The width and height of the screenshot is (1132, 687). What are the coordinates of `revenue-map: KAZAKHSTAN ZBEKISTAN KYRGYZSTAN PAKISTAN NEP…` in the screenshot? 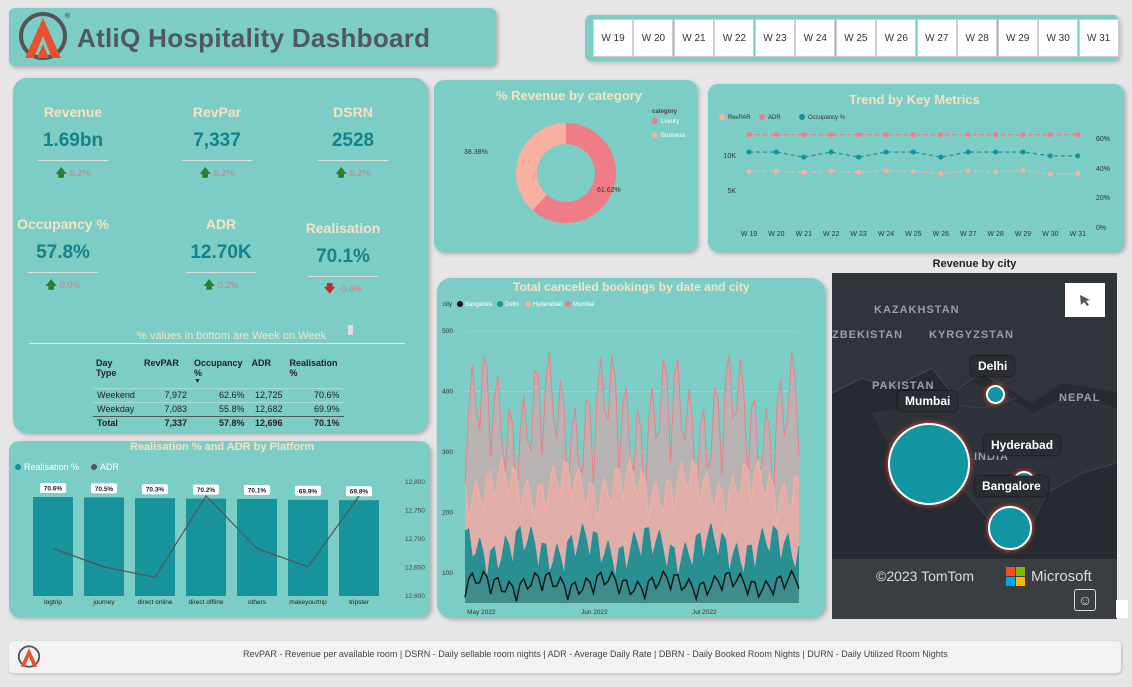 It's located at (974, 446).